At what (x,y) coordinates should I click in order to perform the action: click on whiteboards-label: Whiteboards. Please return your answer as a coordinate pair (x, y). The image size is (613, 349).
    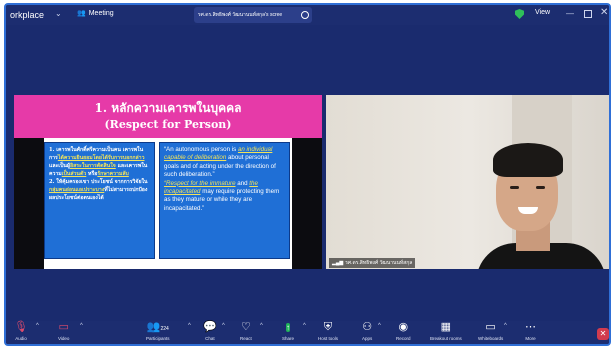
    Looking at the image, I should click on (491, 338).